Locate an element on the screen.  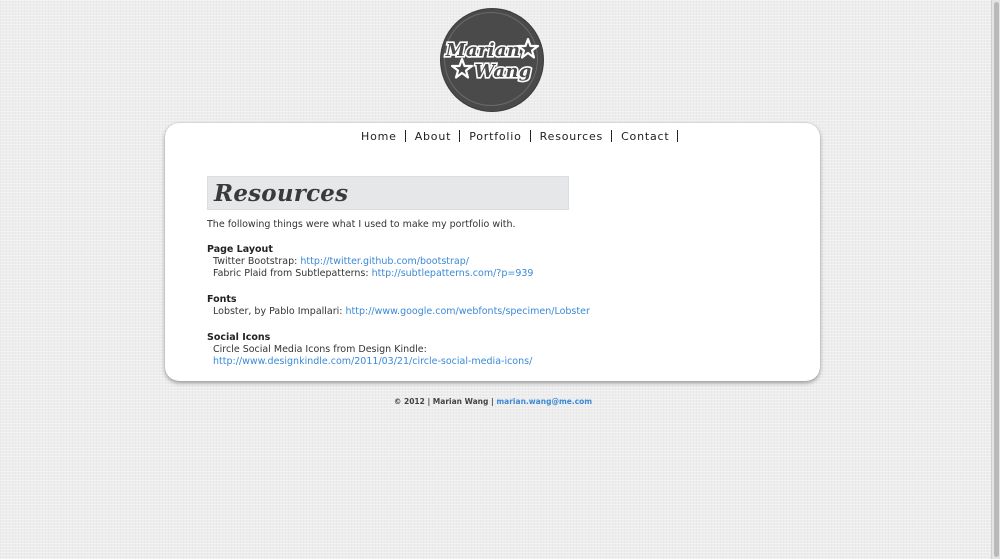
vertical-scrollbar is located at coordinates (995, 279).